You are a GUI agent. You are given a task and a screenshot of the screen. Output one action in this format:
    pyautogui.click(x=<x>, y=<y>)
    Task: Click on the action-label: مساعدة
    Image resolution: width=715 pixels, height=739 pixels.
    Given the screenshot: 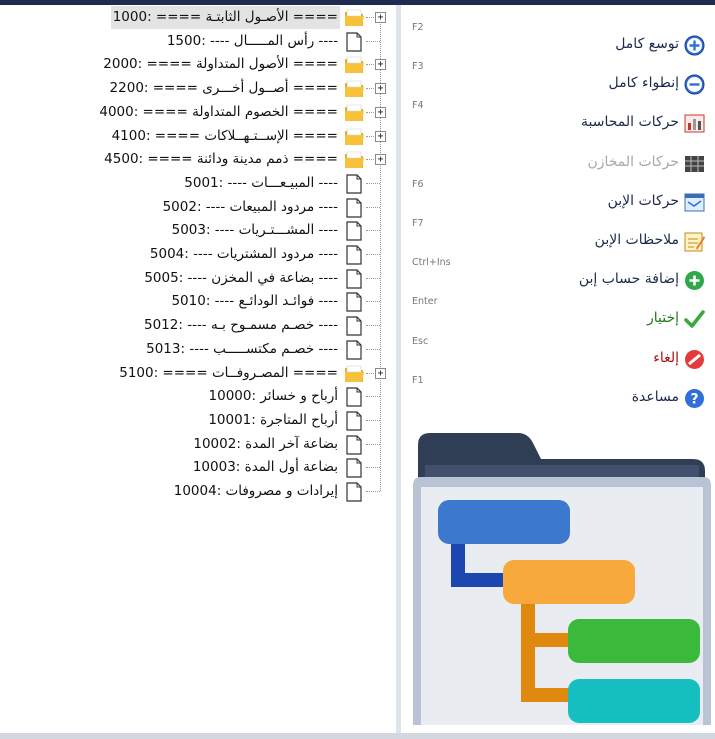 What is the action you would take?
    pyautogui.click(x=655, y=397)
    